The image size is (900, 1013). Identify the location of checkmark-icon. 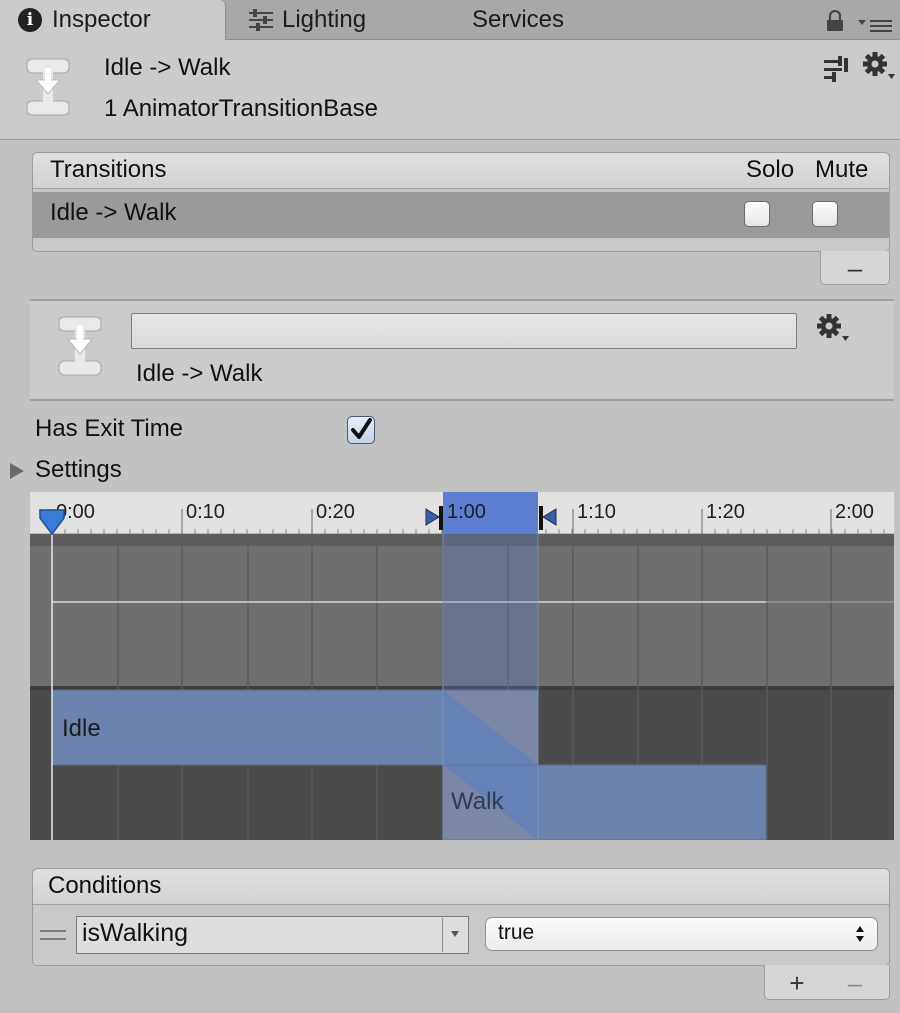
(361, 428).